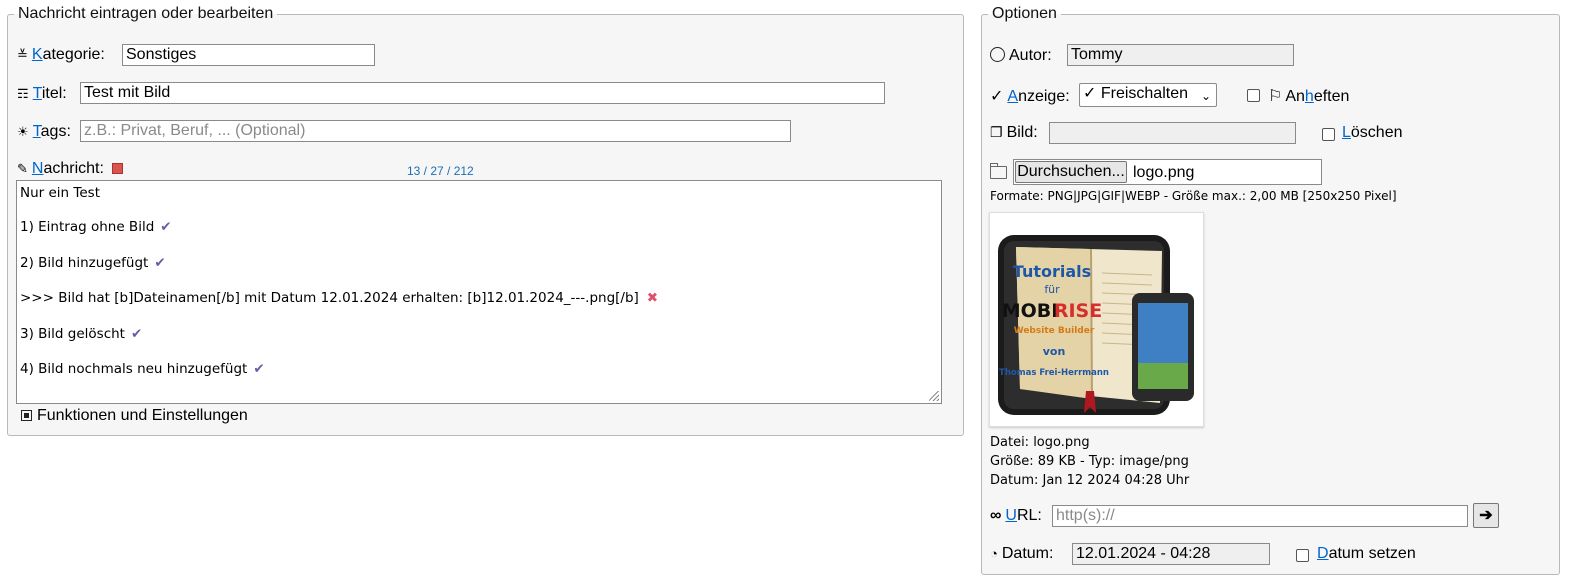  Describe the element at coordinates (1486, 515) in the screenshot. I see `url-go-button: ➔` at that location.